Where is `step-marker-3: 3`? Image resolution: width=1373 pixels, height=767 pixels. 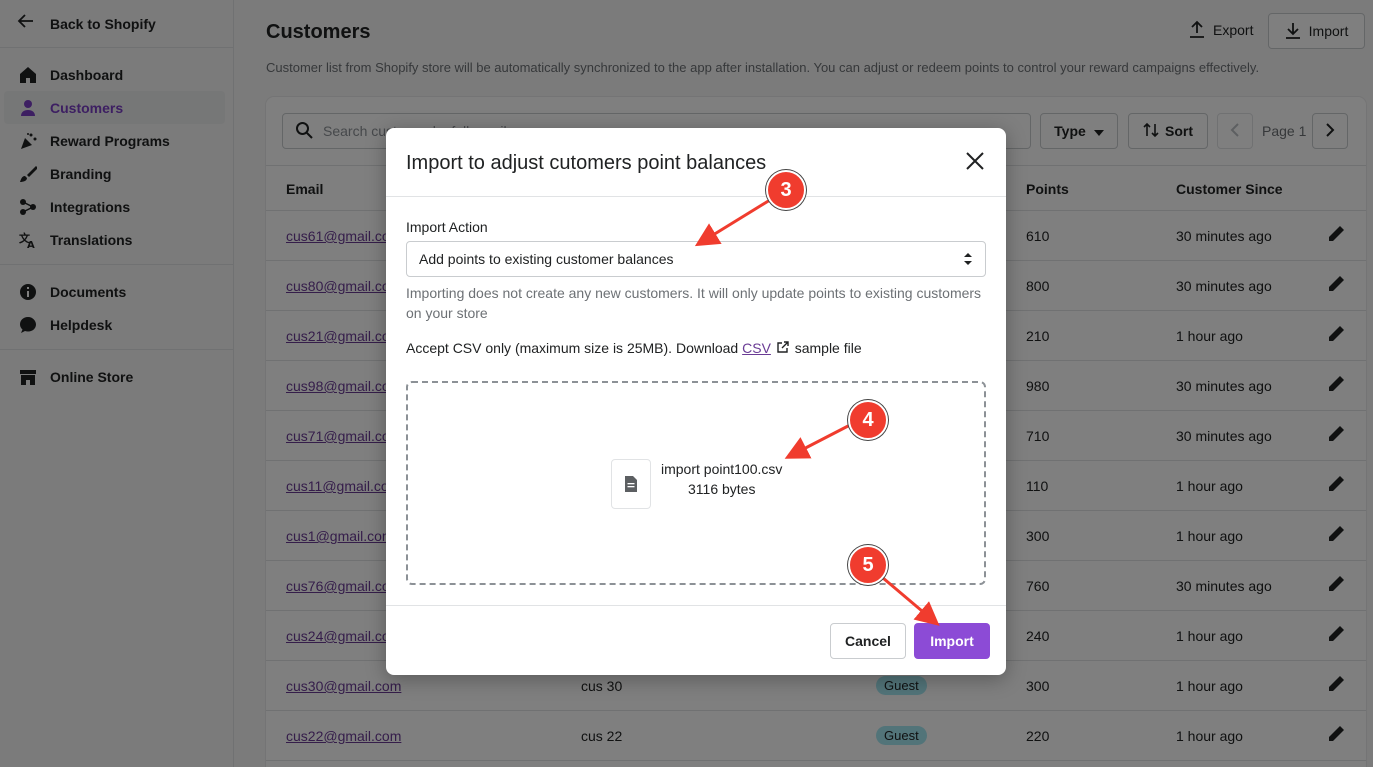
step-marker-3: 3 is located at coordinates (786, 190).